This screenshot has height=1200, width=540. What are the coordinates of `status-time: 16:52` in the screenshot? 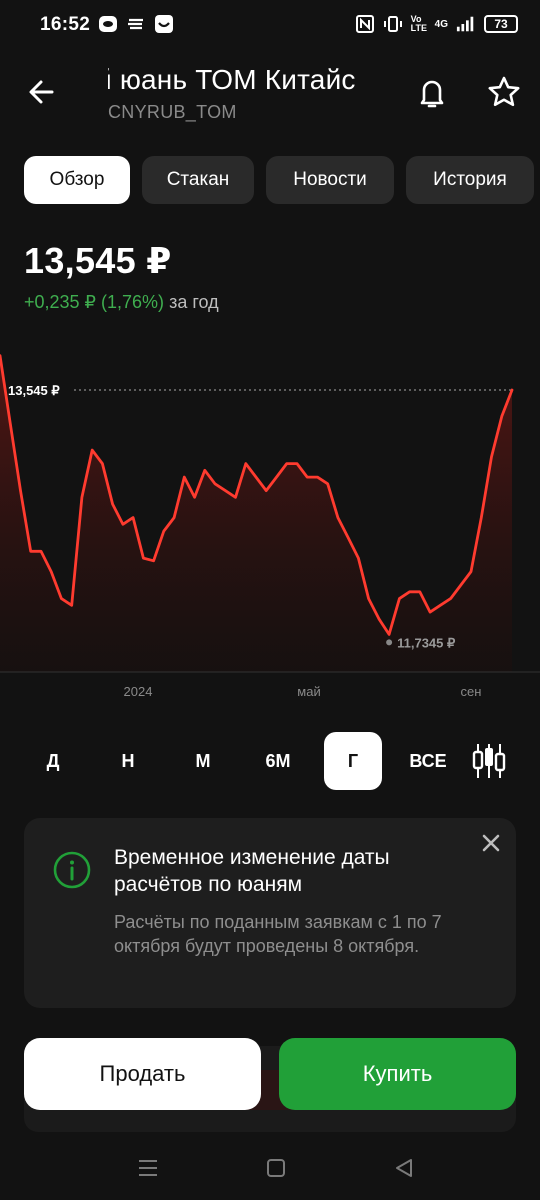 It's located at (65, 24).